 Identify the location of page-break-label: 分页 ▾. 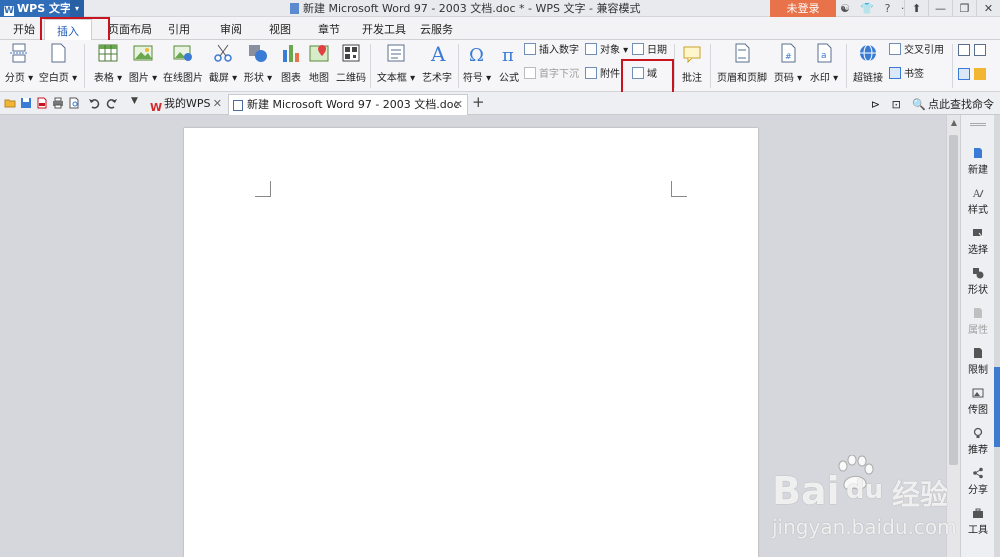
(19, 78).